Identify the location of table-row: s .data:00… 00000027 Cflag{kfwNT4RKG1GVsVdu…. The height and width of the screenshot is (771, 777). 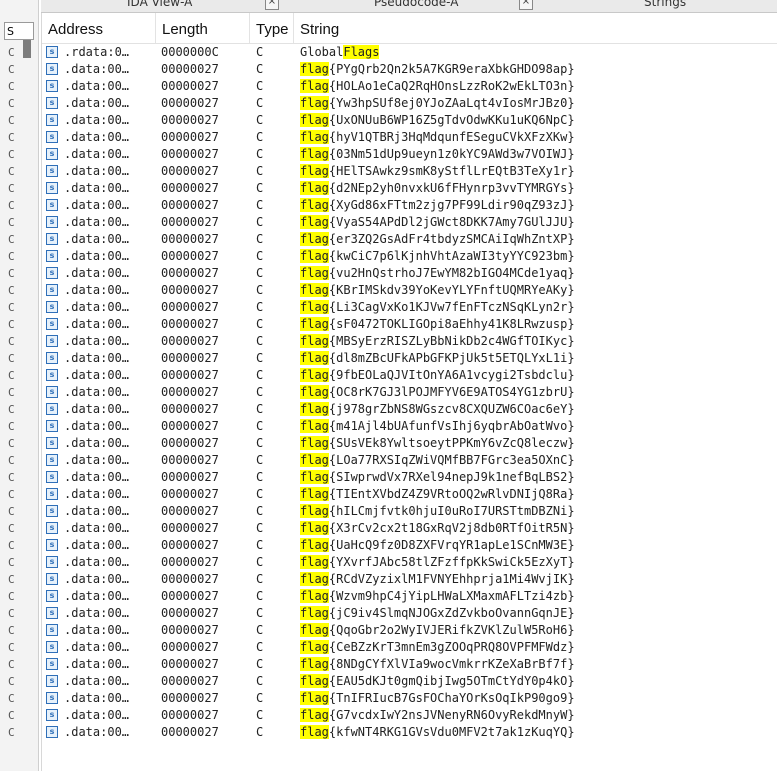
(409, 732).